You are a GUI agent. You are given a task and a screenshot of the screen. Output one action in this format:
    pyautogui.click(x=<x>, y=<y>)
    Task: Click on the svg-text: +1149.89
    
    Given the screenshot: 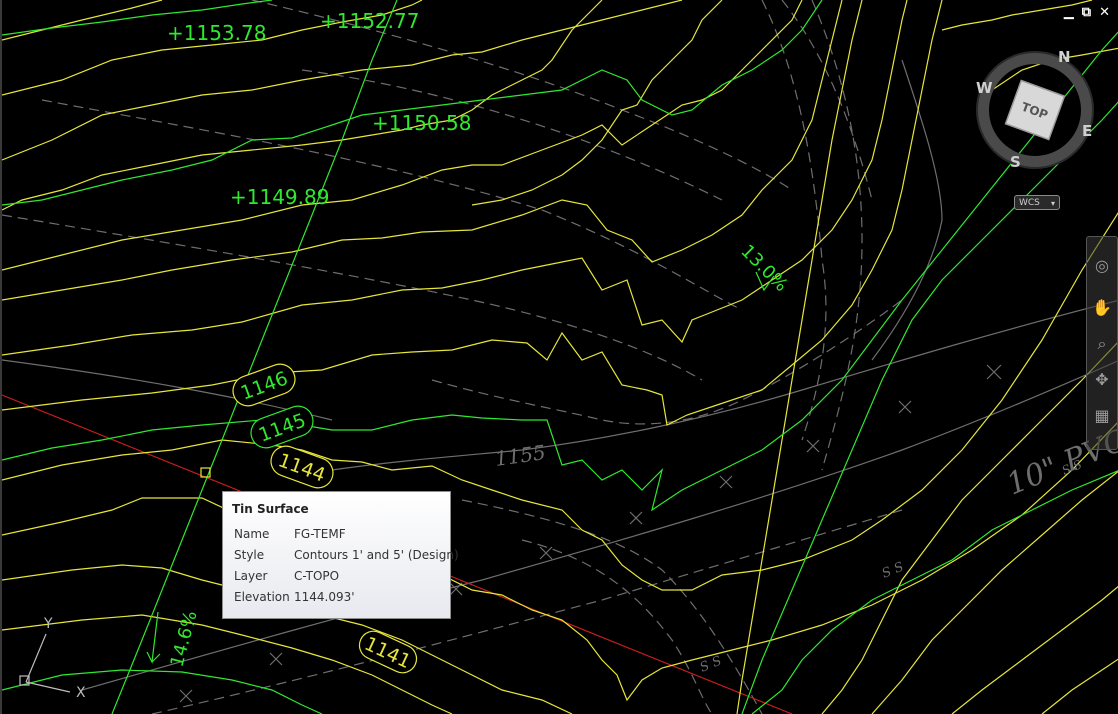 What is the action you would take?
    pyautogui.click(x=279, y=197)
    